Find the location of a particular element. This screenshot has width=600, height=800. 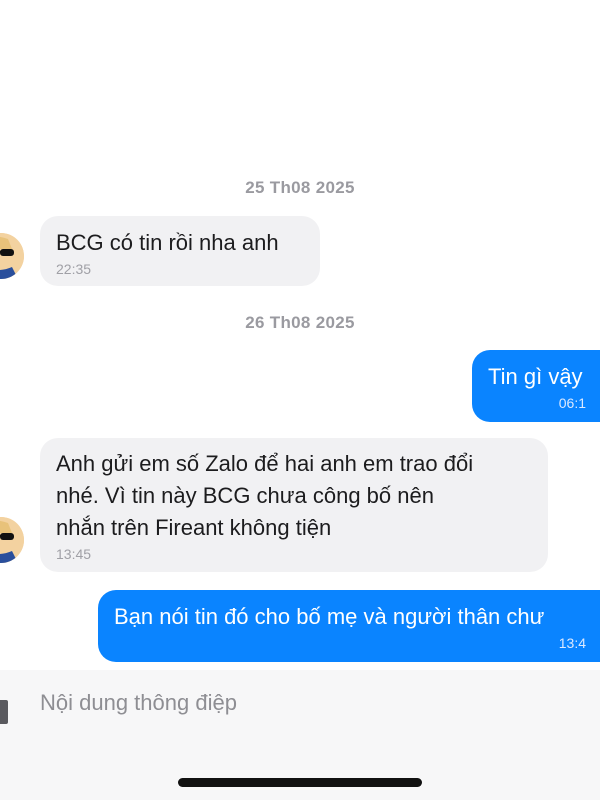

date-separator: 25 Th08 2025 is located at coordinates (300, 187).